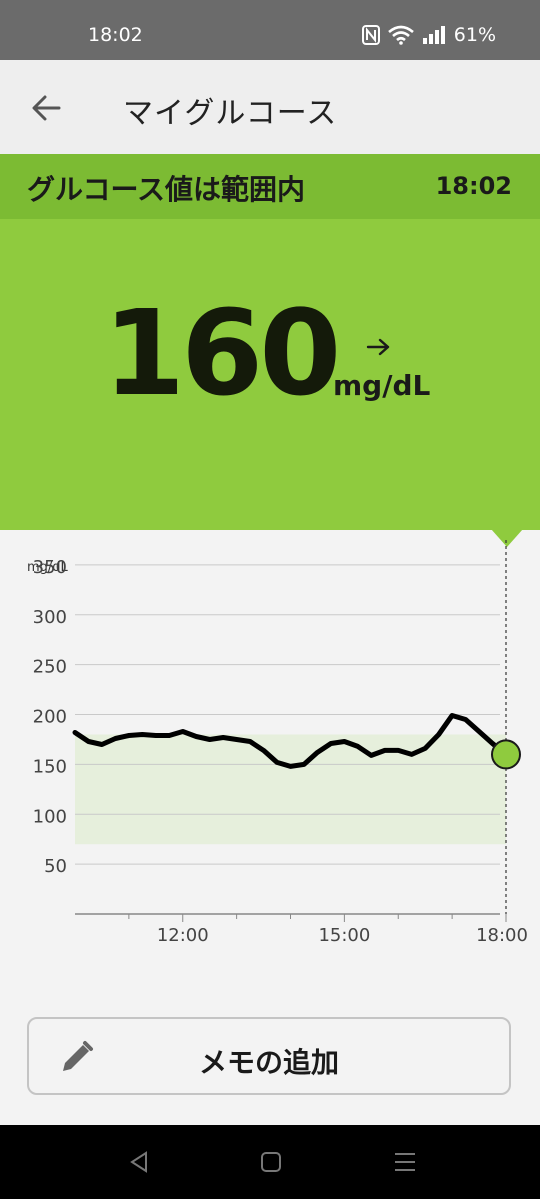 This screenshot has width=540, height=1199. Describe the element at coordinates (433, 35) in the screenshot. I see `signal-icon` at that location.